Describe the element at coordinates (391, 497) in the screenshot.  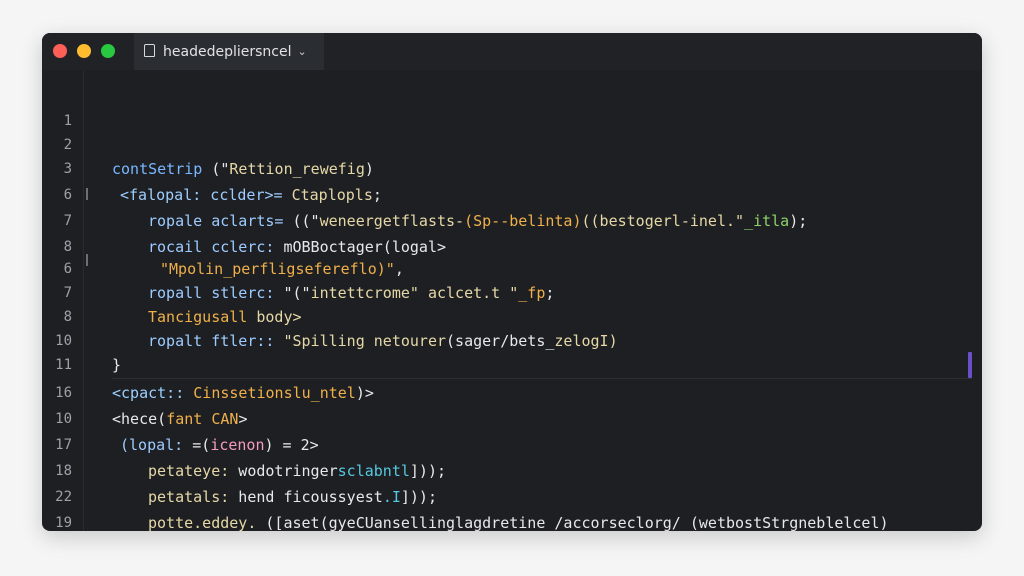
I see `code-token: .I` at that location.